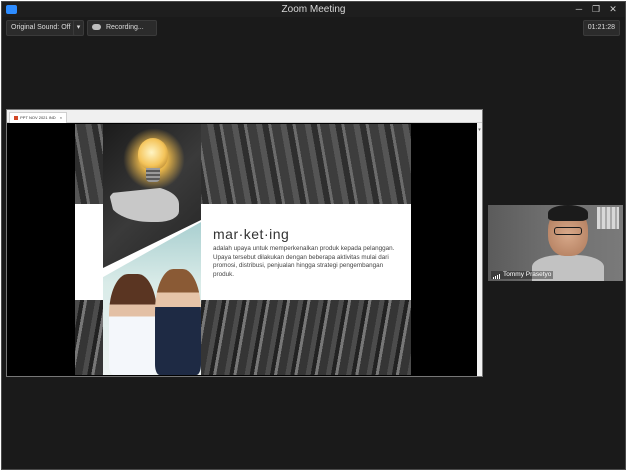  What do you see at coordinates (61, 117) in the screenshot?
I see `tab-close-icon: ×` at bounding box center [61, 117].